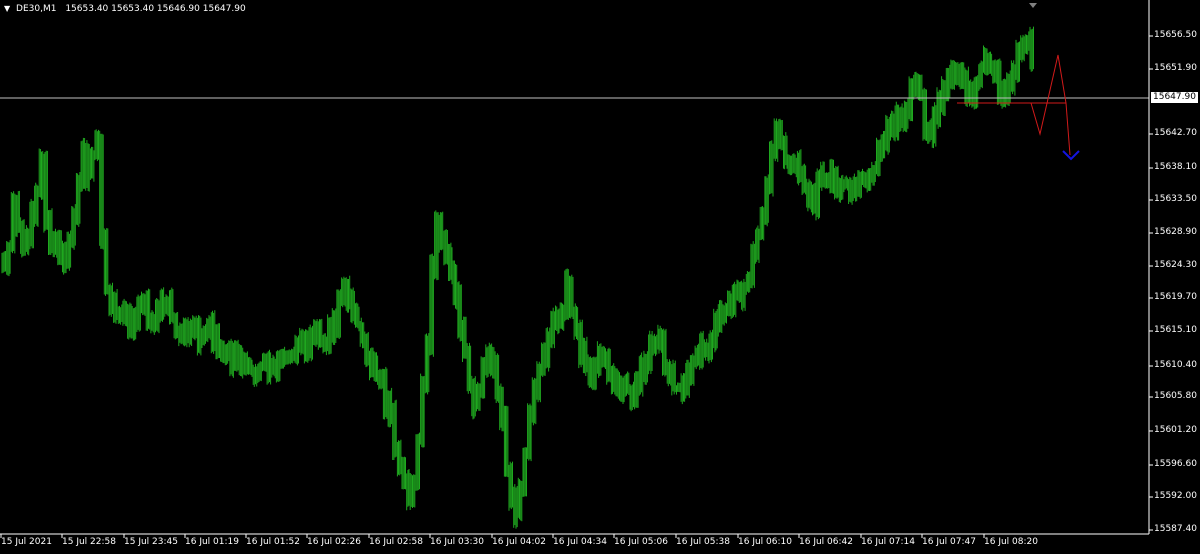  What do you see at coordinates (888, 542) in the screenshot?
I see `time-tick-label: 16 Jul 07:14` at bounding box center [888, 542].